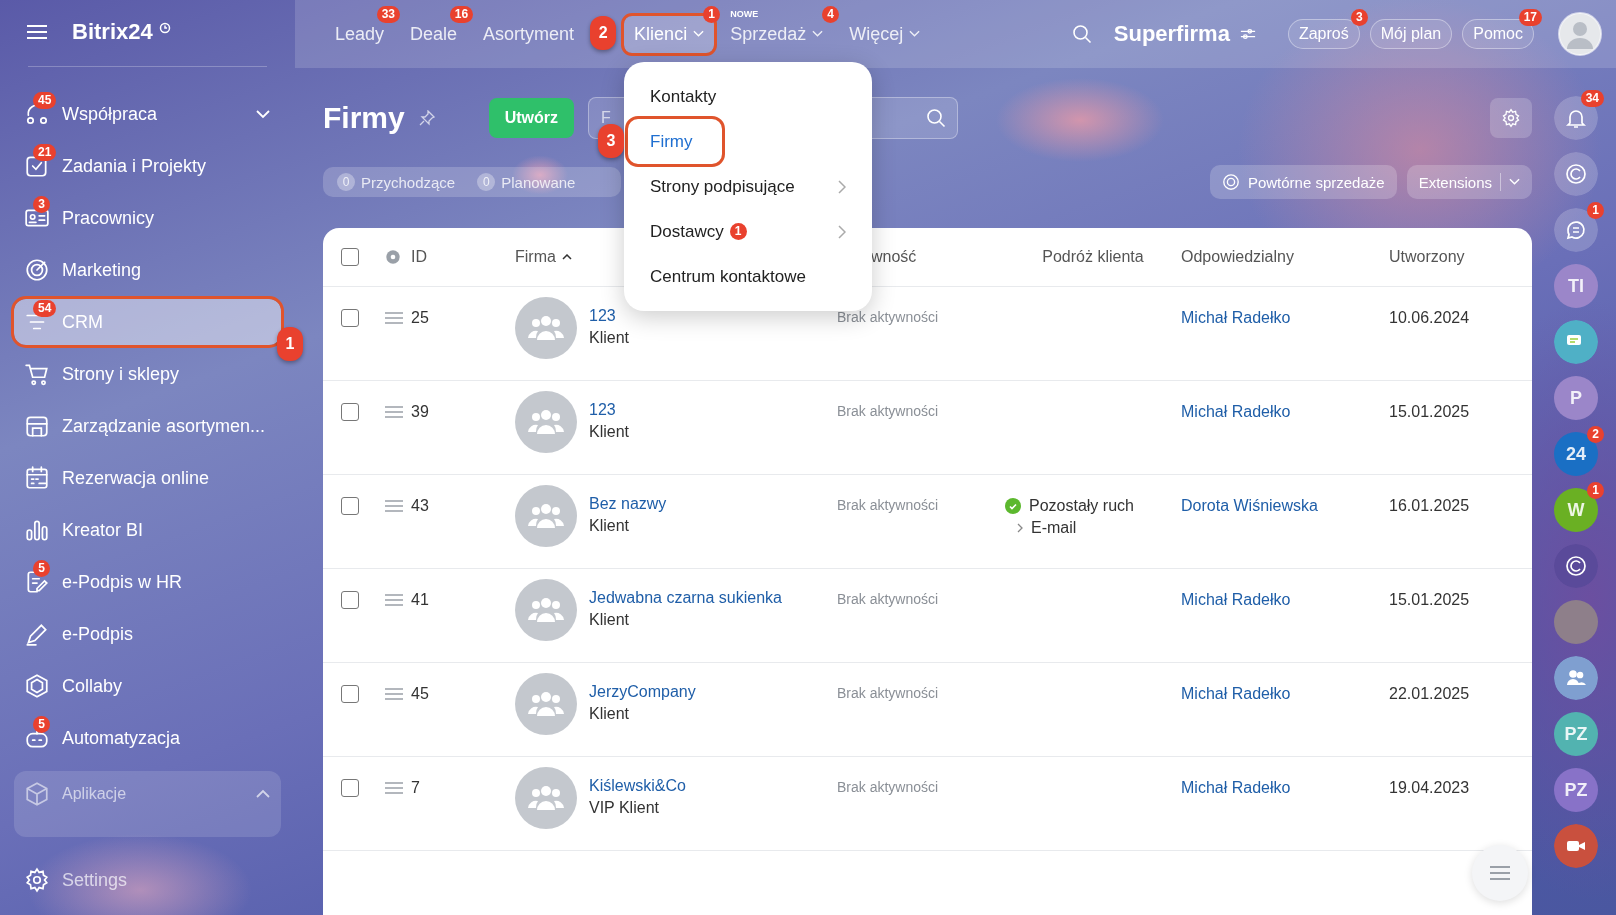 The height and width of the screenshot is (915, 1616). What do you see at coordinates (637, 786) in the screenshot?
I see `company-link: Kiślewski&Co` at bounding box center [637, 786].